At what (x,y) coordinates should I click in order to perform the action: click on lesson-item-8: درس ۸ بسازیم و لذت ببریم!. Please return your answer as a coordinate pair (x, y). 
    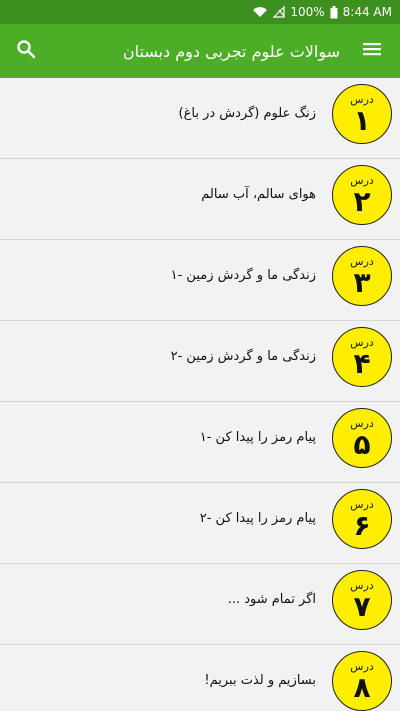
    Looking at the image, I should click on (200, 678).